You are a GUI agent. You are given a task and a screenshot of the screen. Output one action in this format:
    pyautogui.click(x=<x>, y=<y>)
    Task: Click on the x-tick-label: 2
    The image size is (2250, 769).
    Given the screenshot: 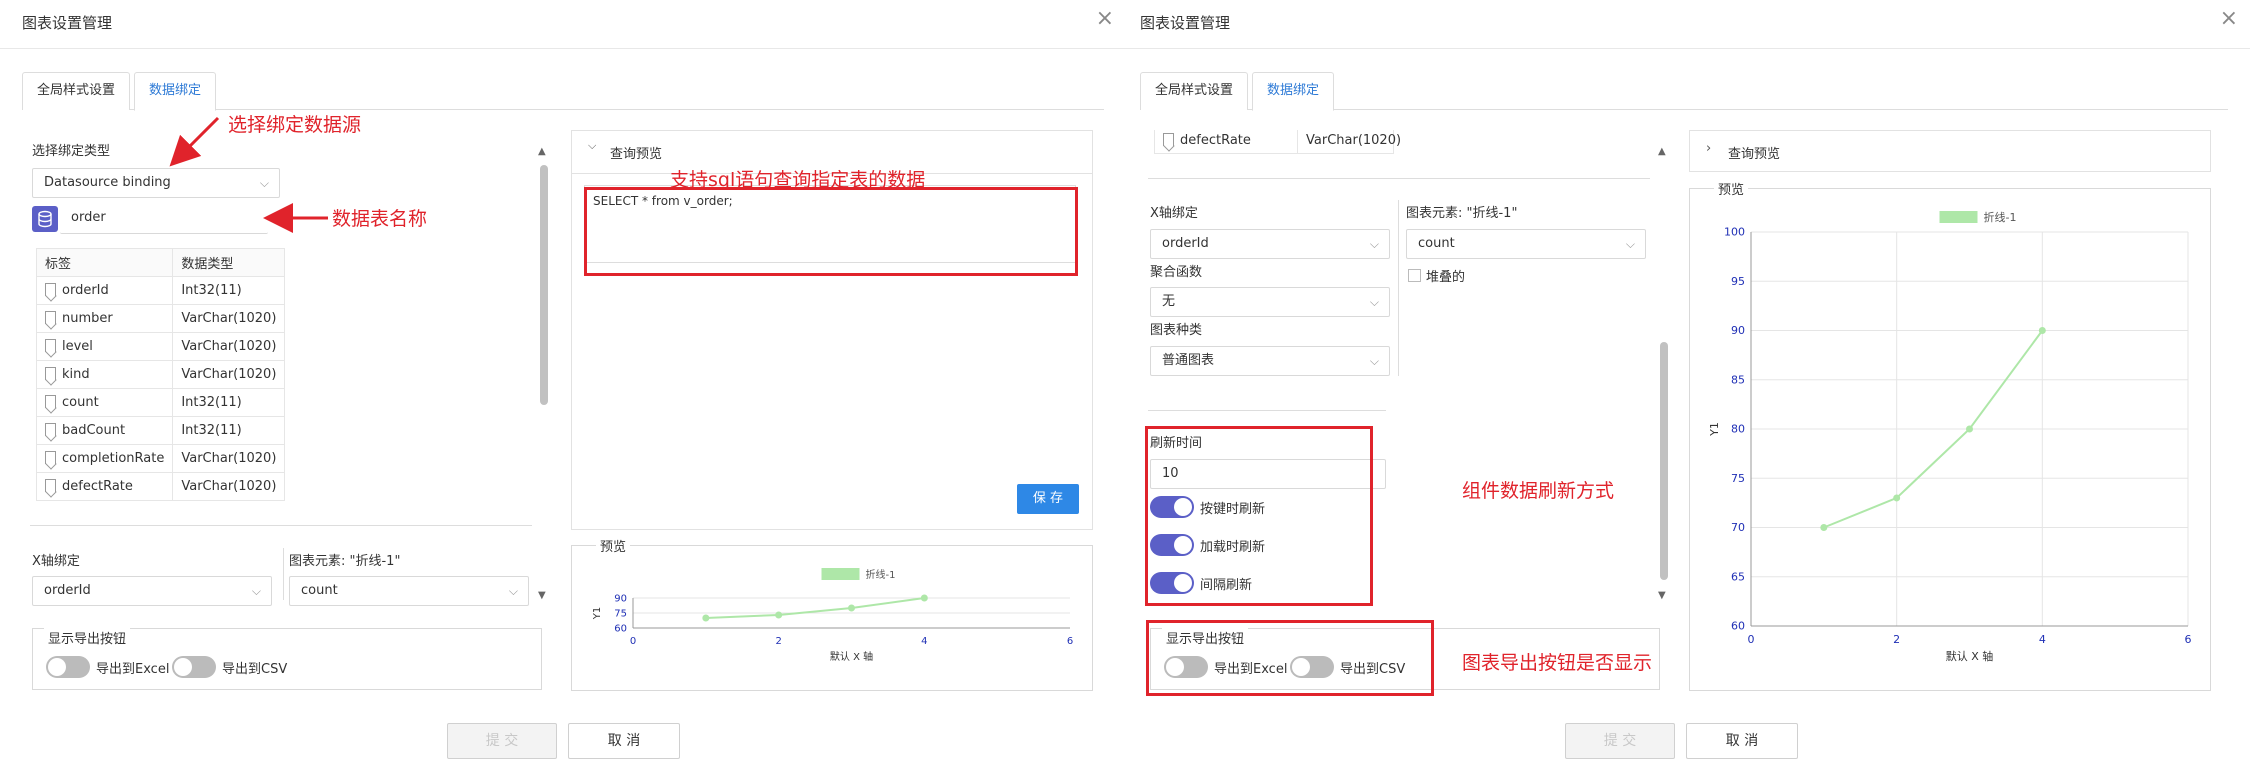 What is the action you would take?
    pyautogui.click(x=778, y=641)
    